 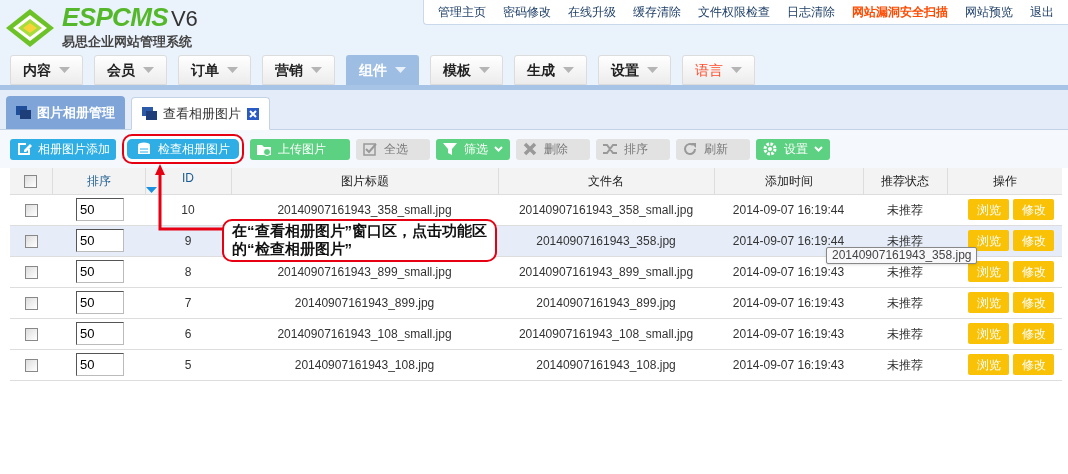 I want to click on top-link: 日志清除, so click(x=811, y=12).